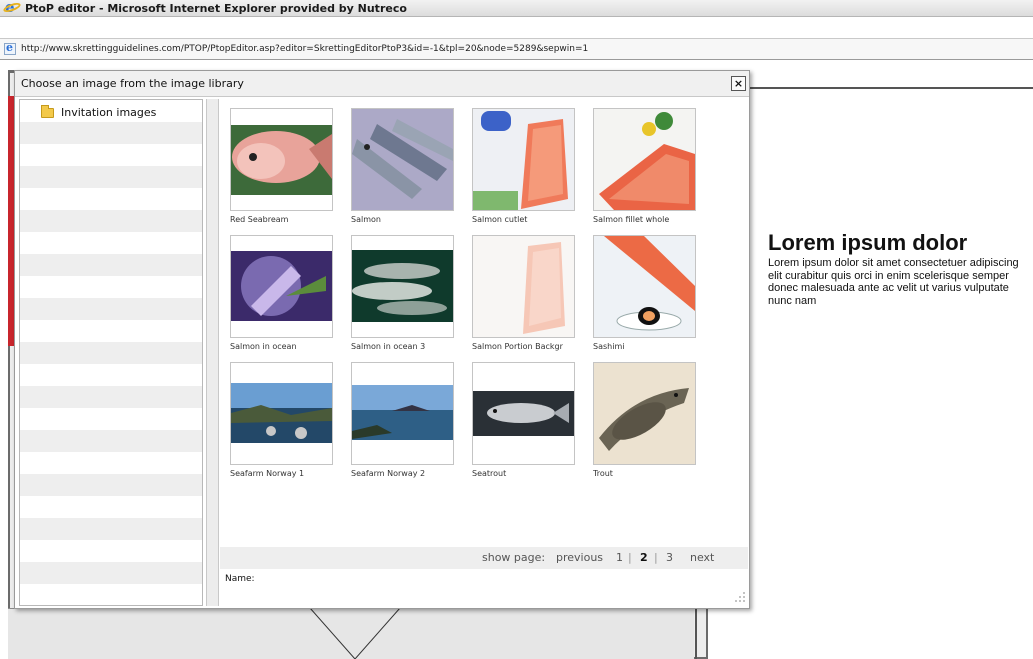 This screenshot has height=659, width=1033. I want to click on thumbnail-trout, so click(644, 413).